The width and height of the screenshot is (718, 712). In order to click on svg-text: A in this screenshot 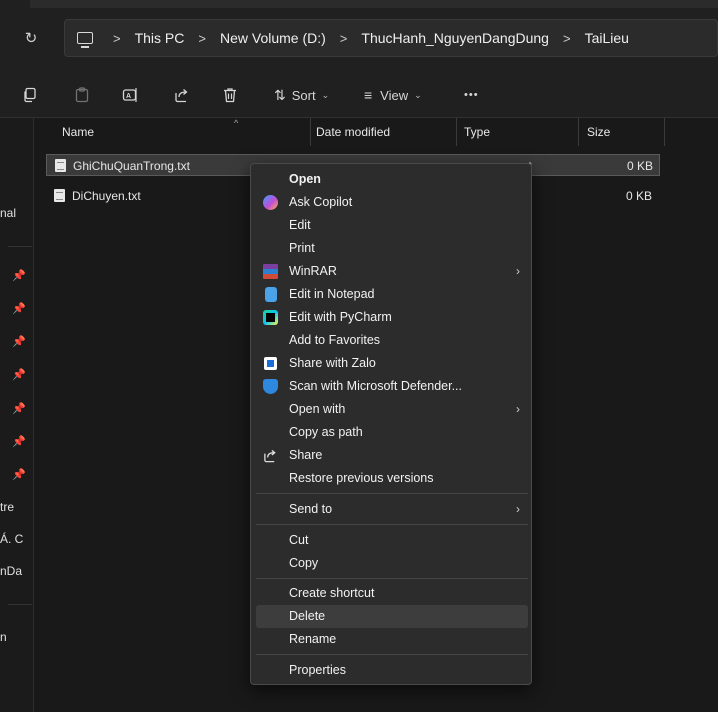, I will do `click(128, 96)`.